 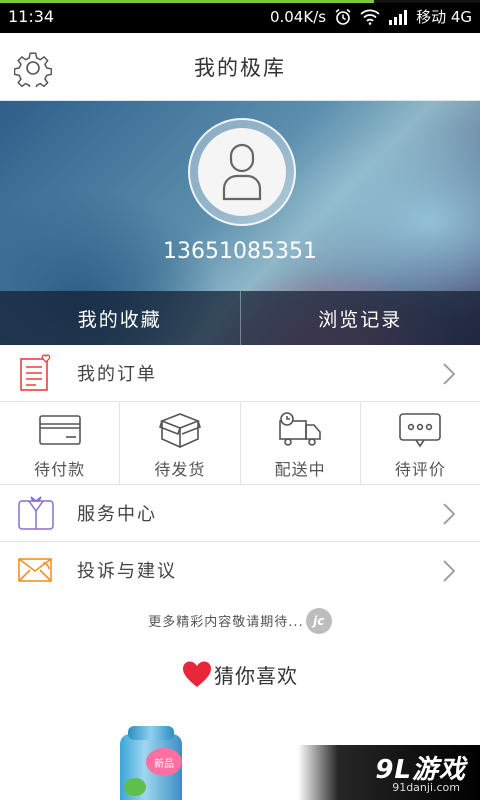 I want to click on my-orders-row: 我的订单, so click(x=240, y=373).